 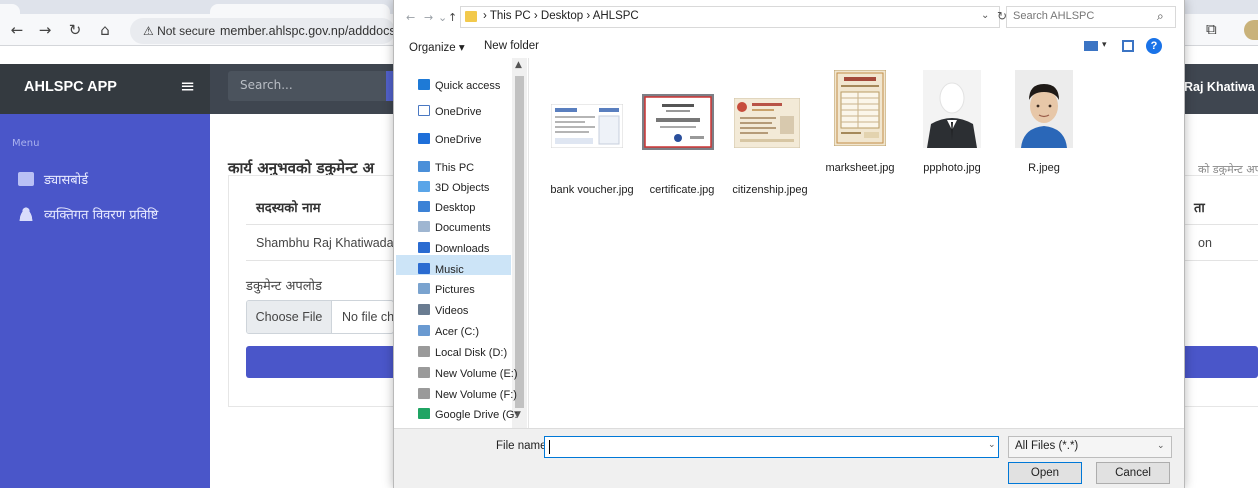 What do you see at coordinates (1044, 168) in the screenshot?
I see `file-name: R.jpeg` at bounding box center [1044, 168].